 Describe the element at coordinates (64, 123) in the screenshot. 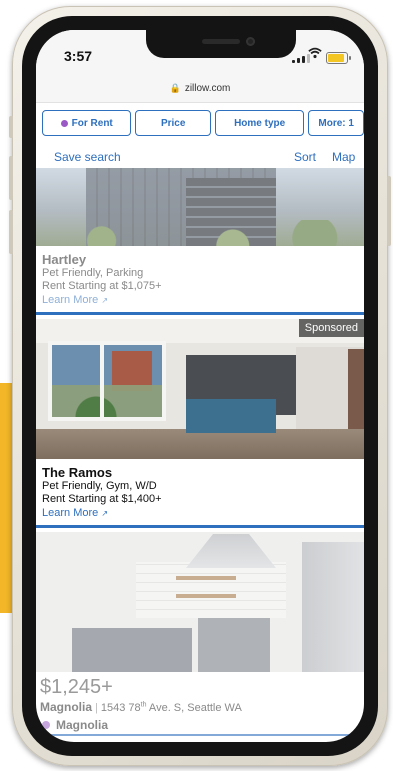

I see `for-rent-dot-icon` at that location.